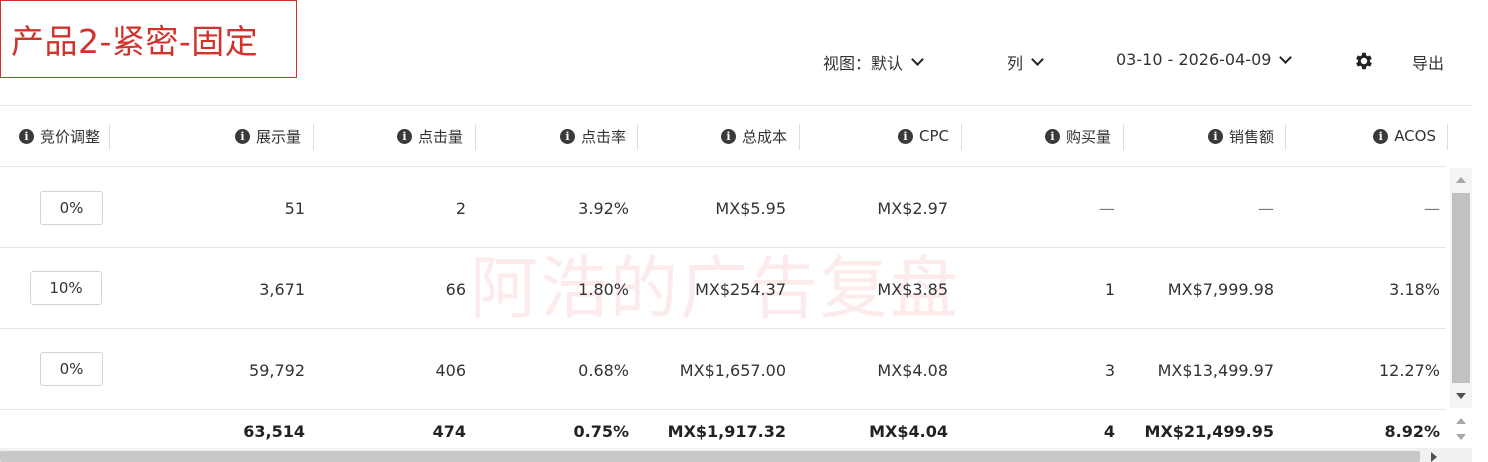 Image resolution: width=1488 pixels, height=462 pixels. I want to click on ctr-cell: 0.68%, so click(603, 370).